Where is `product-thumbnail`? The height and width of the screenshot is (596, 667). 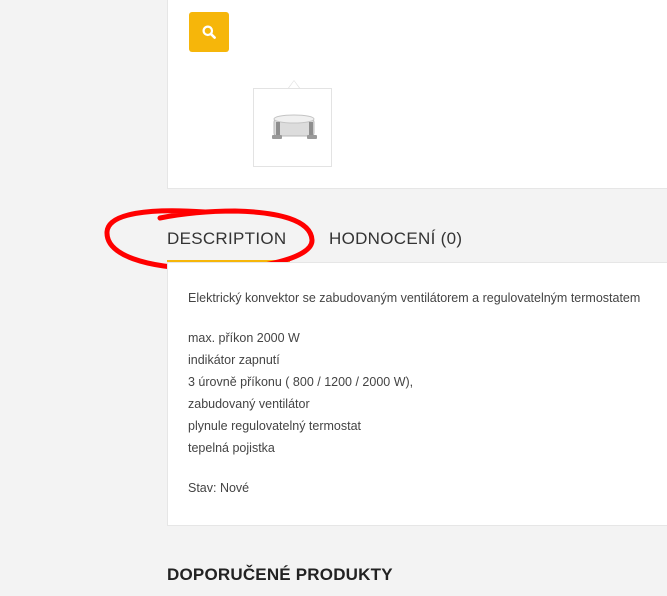 product-thumbnail is located at coordinates (292, 127).